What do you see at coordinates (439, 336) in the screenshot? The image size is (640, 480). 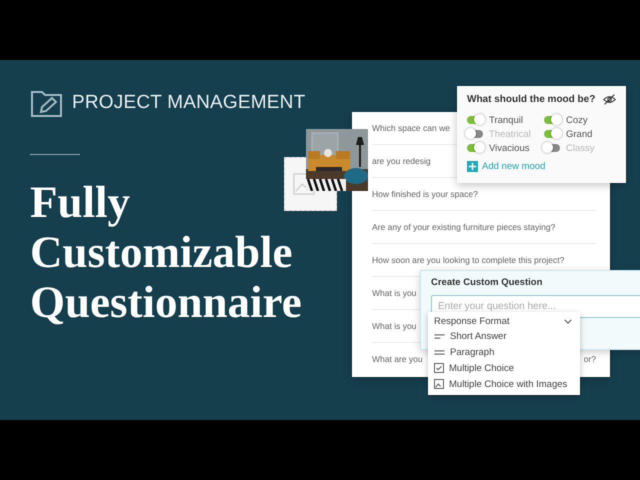 I see `short-lines-icon` at bounding box center [439, 336].